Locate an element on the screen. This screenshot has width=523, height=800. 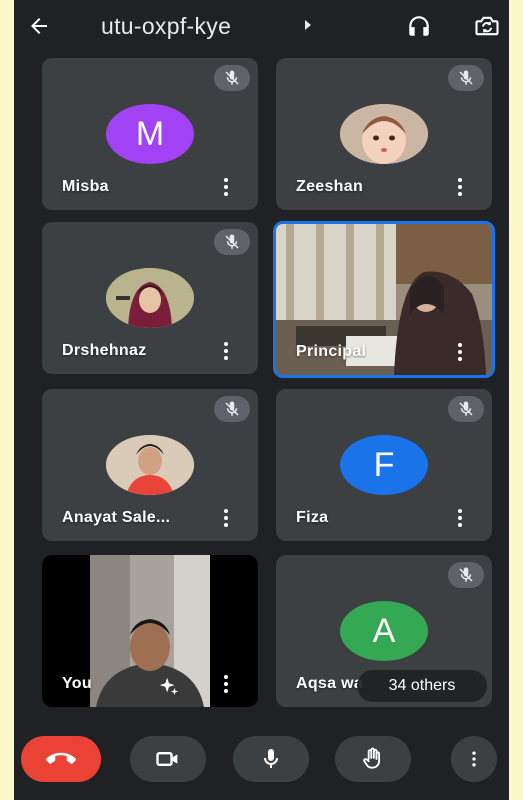
raise-hand-icon is located at coordinates (371, 758).